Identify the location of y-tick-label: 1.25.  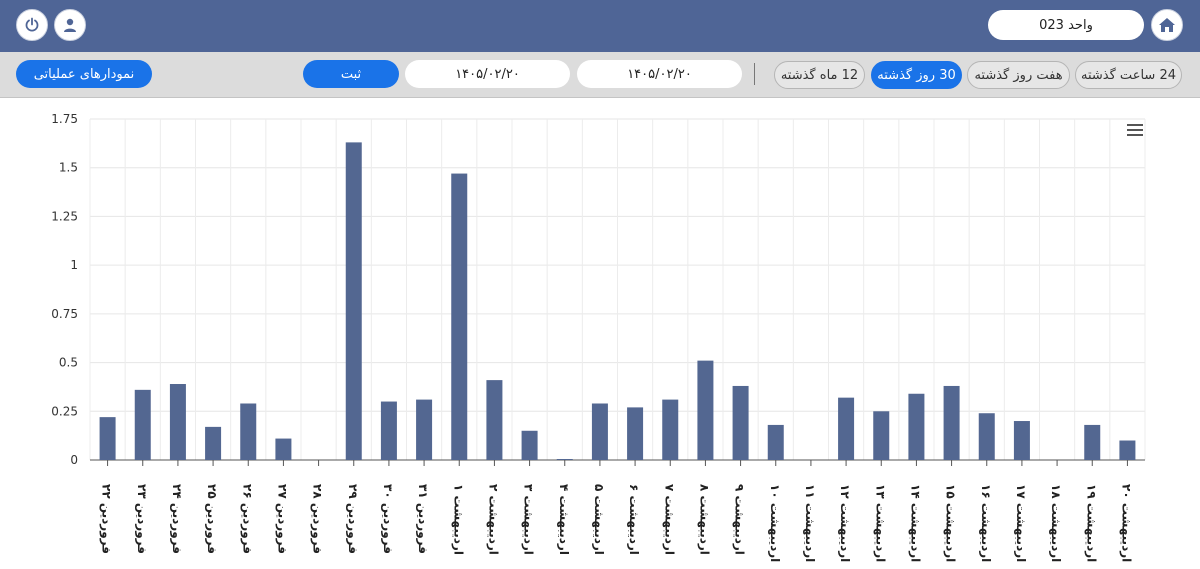
(64, 216).